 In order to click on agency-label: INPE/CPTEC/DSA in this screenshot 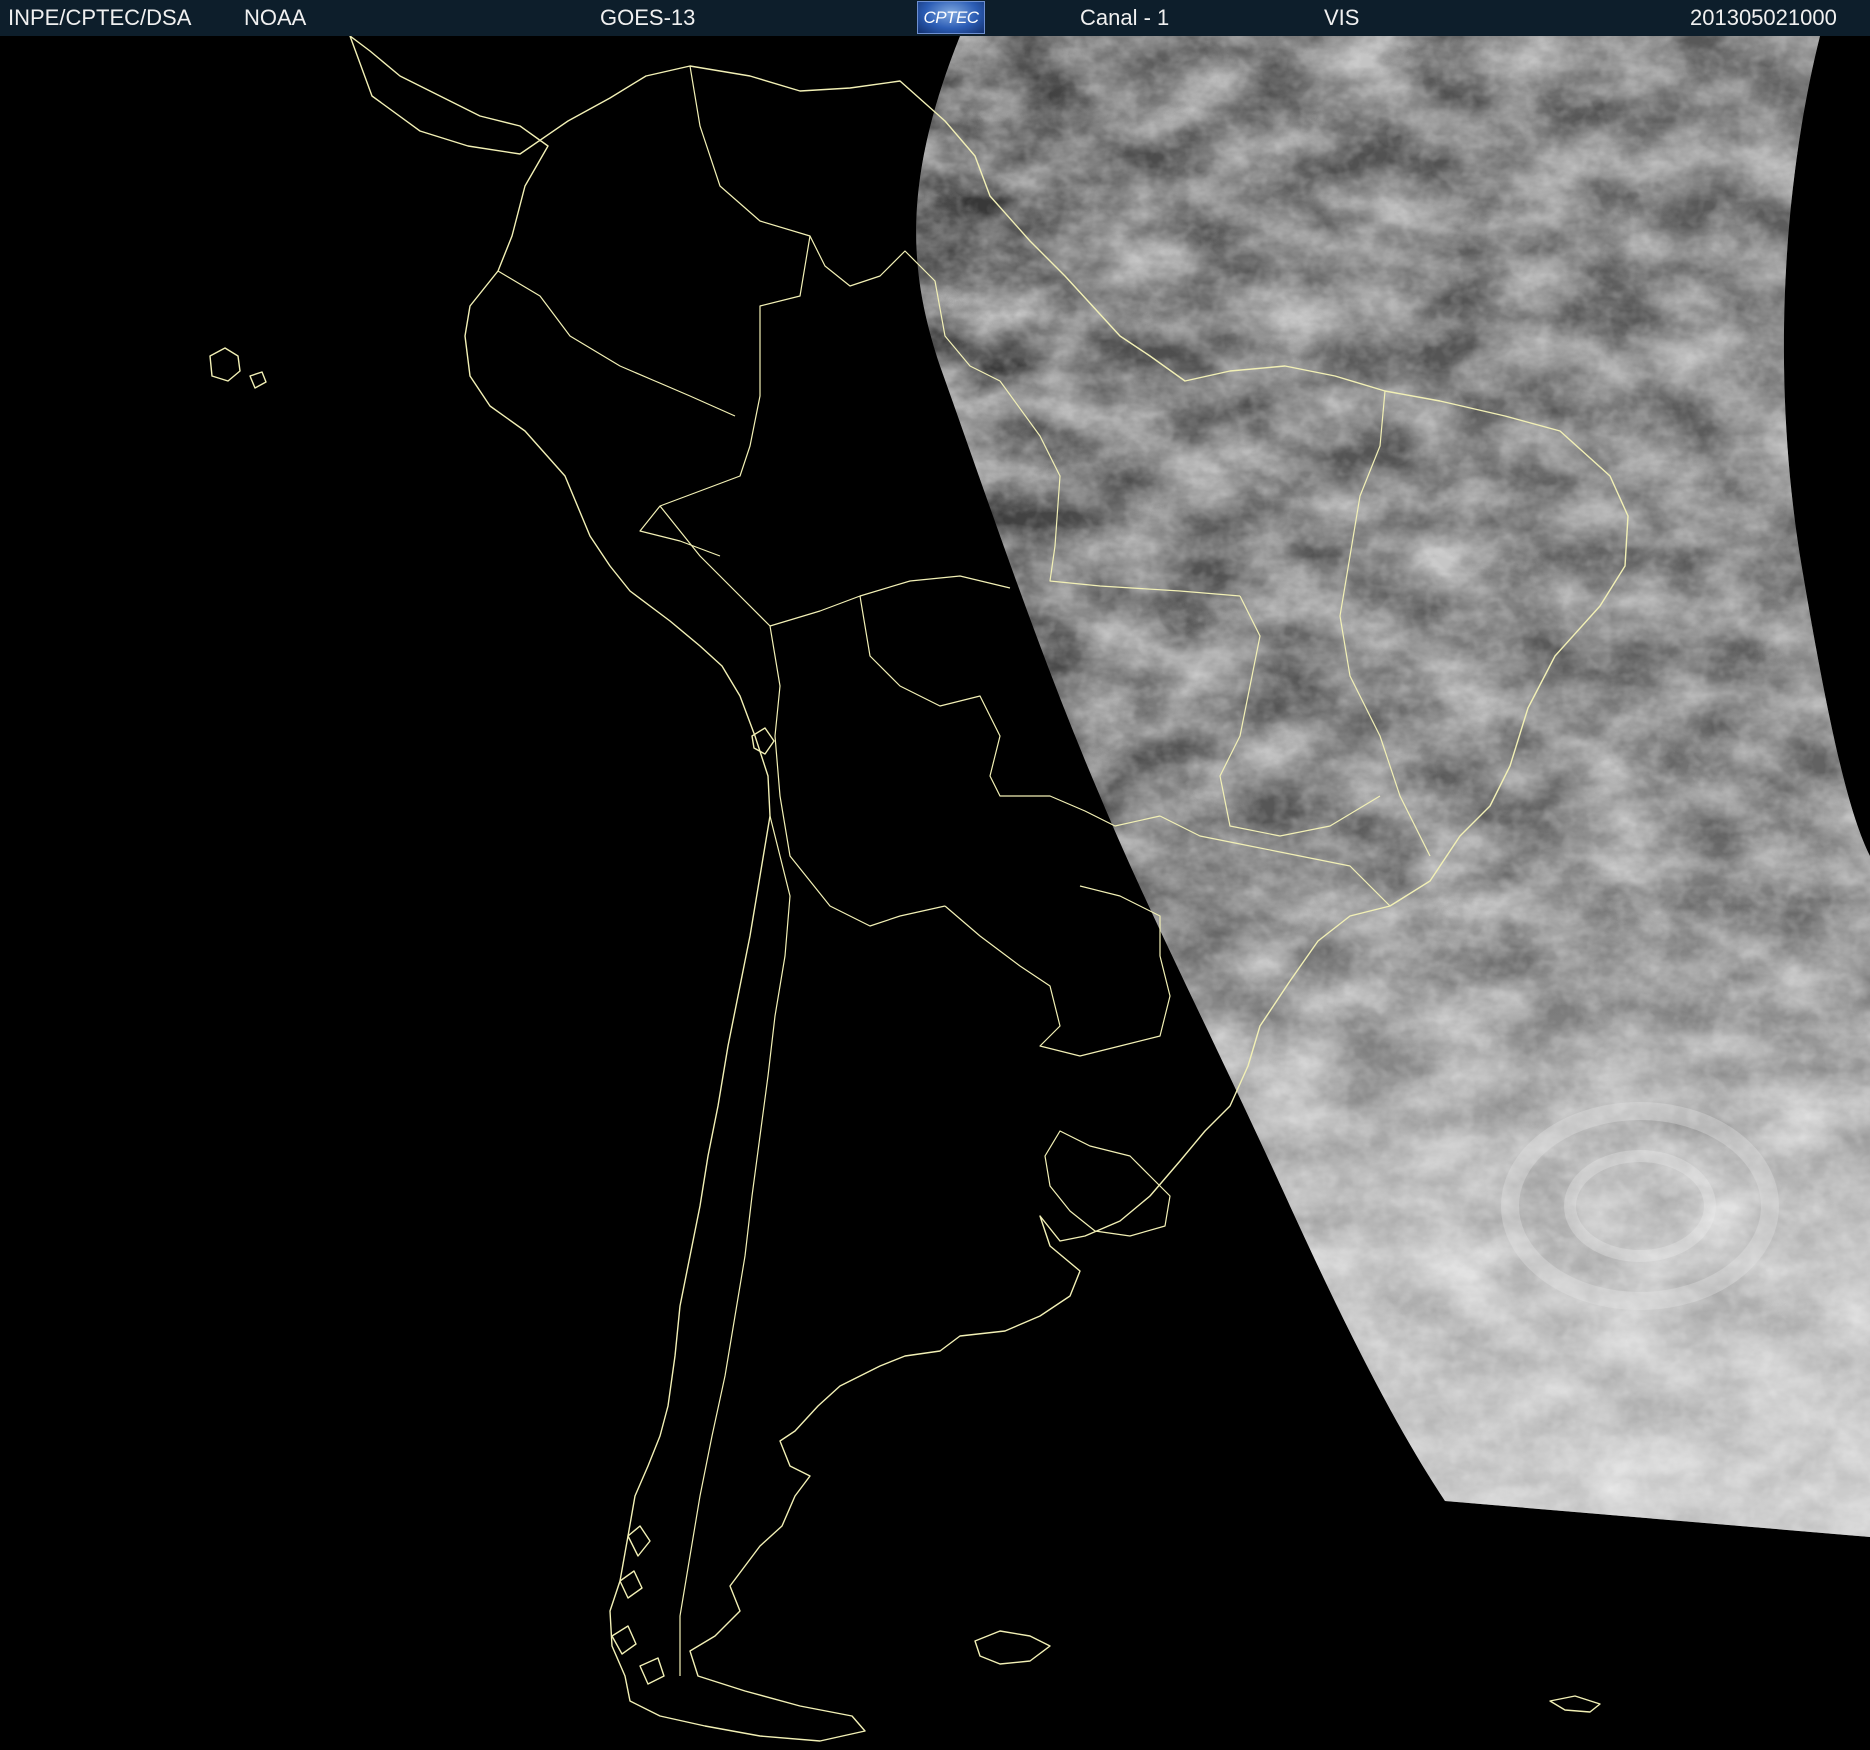, I will do `click(100, 17)`.